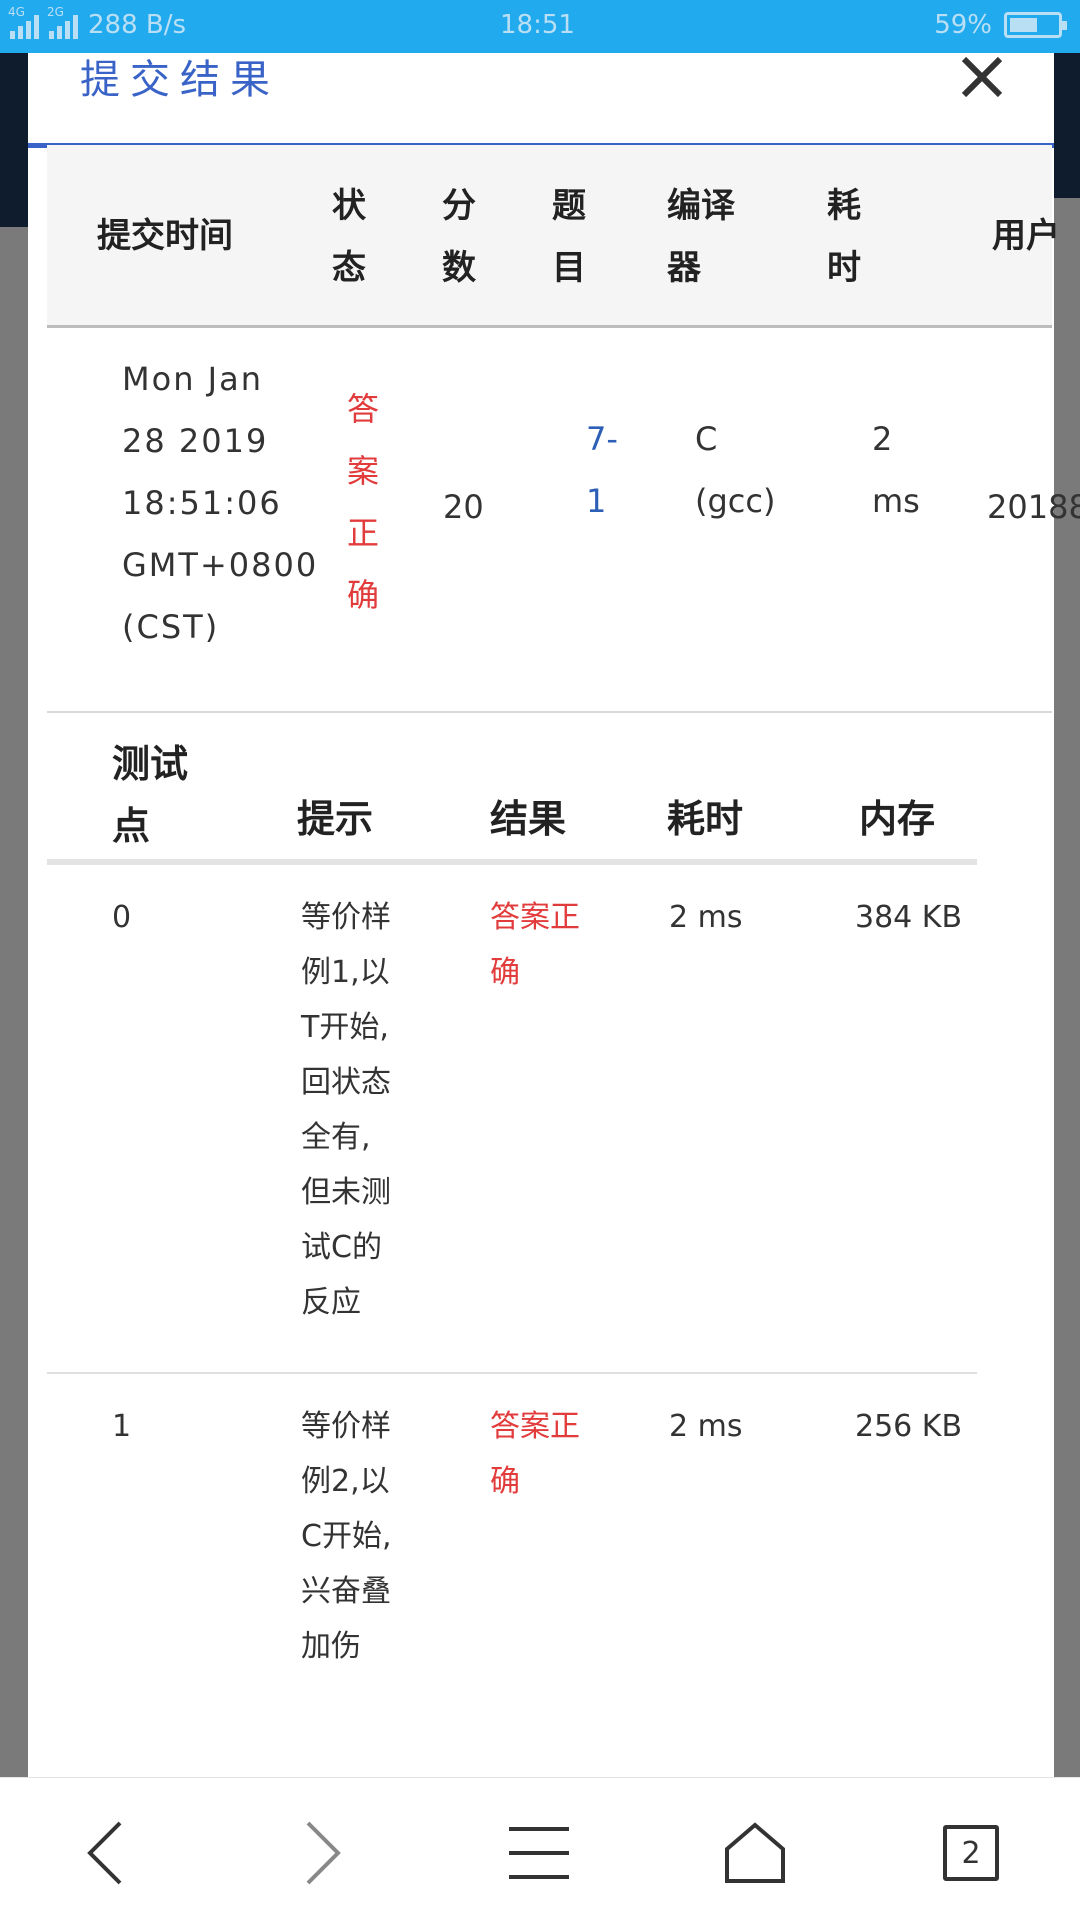  I want to click on test-point-hint: 等价样 例1,以 T开始, 回状态 全有, 但未测 试C的 反应, so click(346, 1110).